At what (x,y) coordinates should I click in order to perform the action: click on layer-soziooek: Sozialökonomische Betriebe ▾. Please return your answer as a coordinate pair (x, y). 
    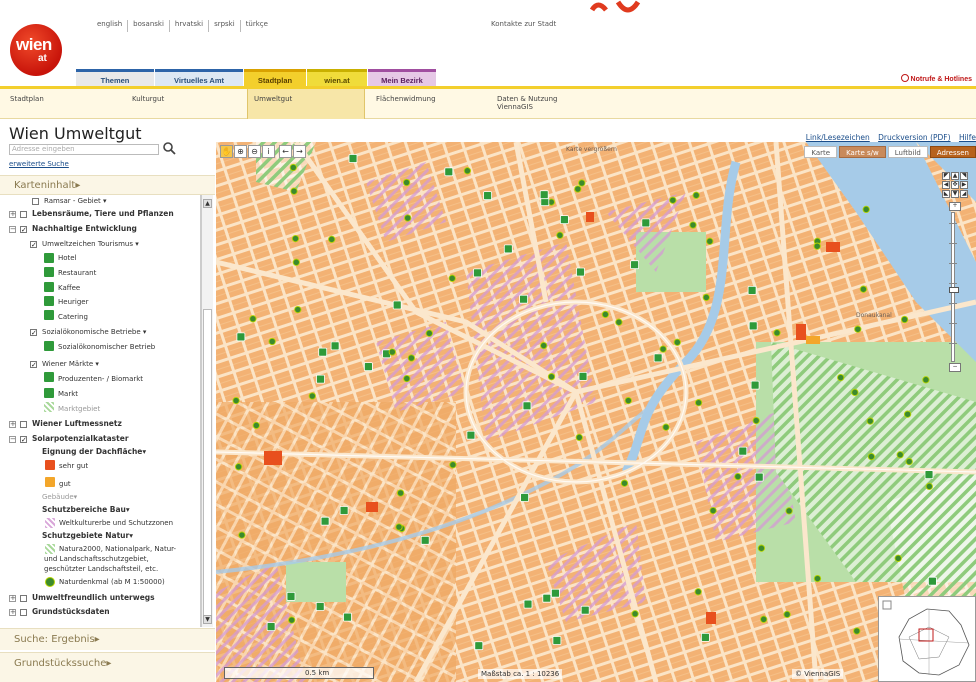
    Looking at the image, I should click on (94, 332).